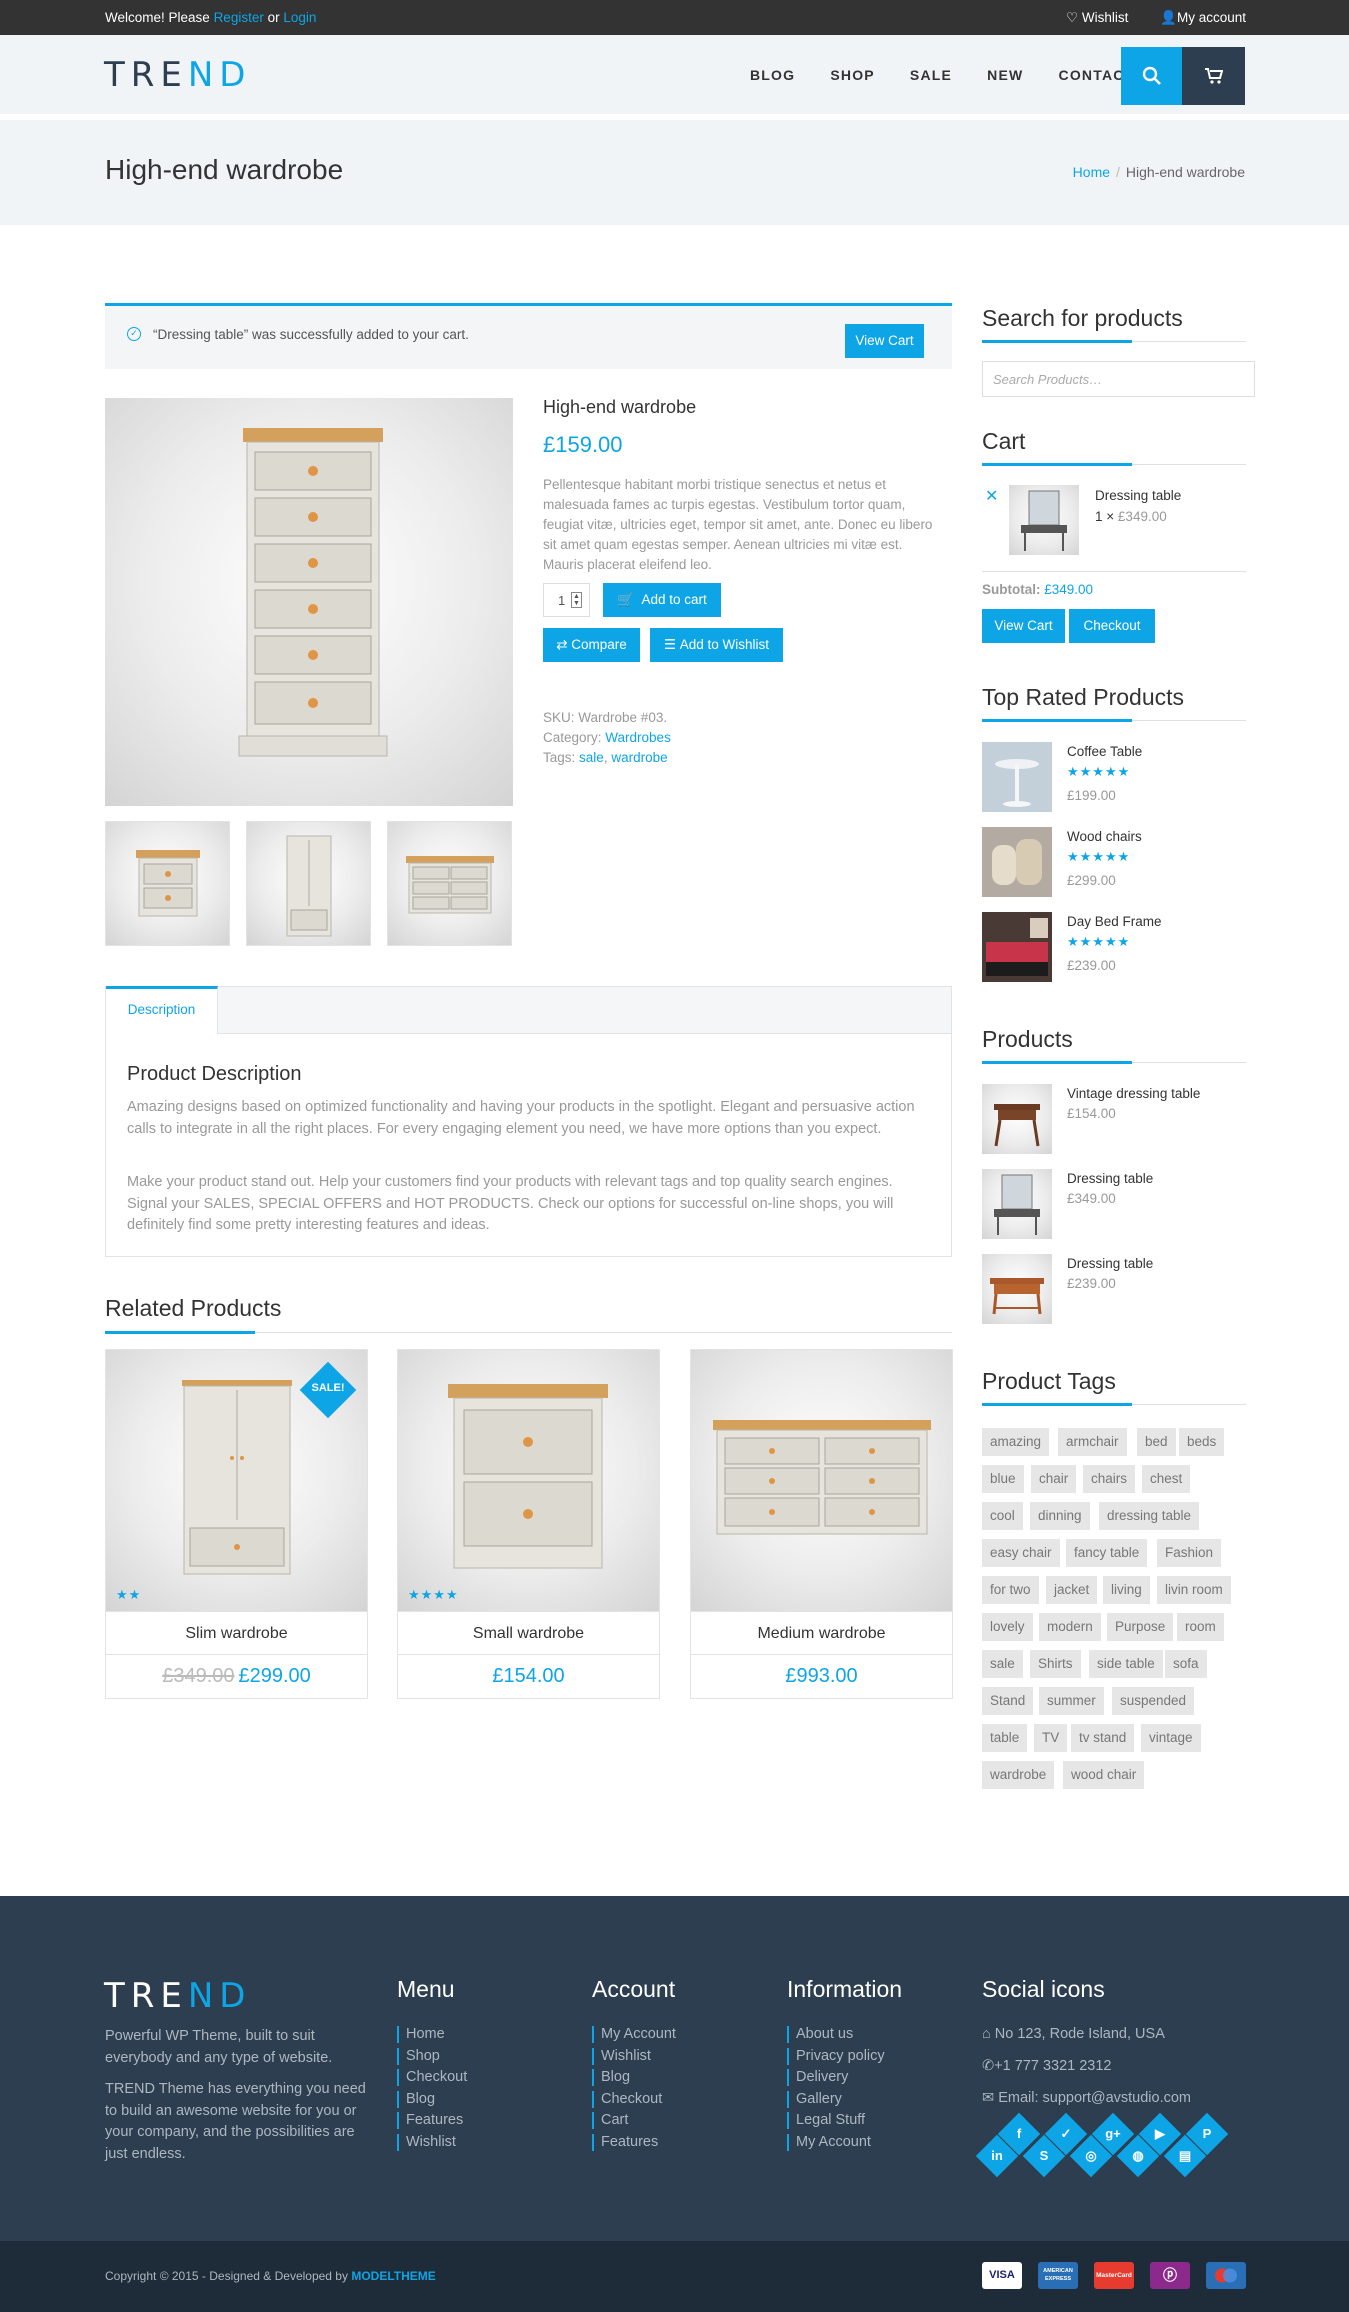  Describe the element at coordinates (178, 1996) in the screenshot. I see `footer-logo: TREND` at that location.